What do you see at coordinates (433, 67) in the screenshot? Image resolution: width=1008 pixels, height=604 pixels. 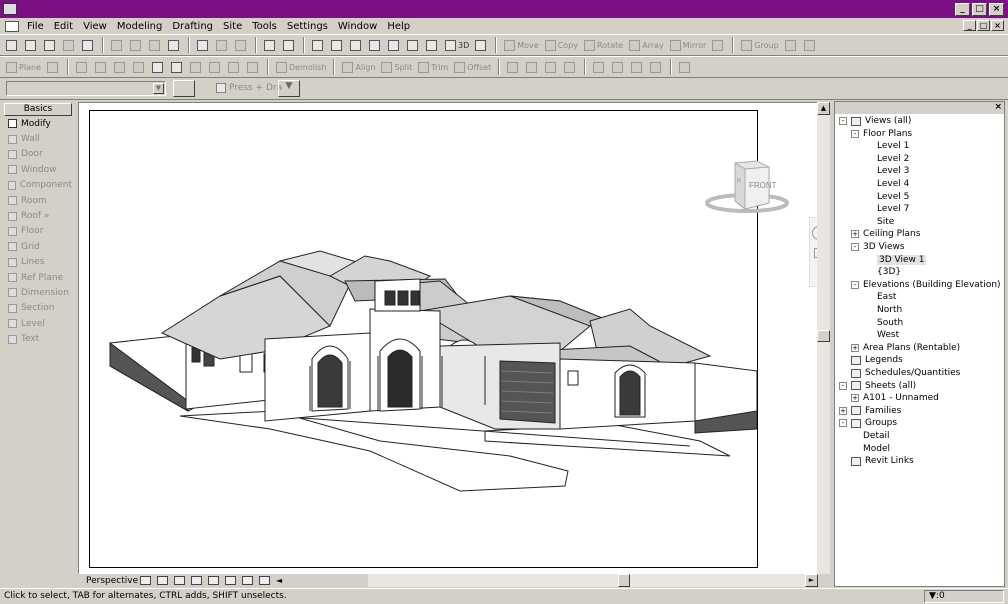 I see `trim-button: Trim` at bounding box center [433, 67].